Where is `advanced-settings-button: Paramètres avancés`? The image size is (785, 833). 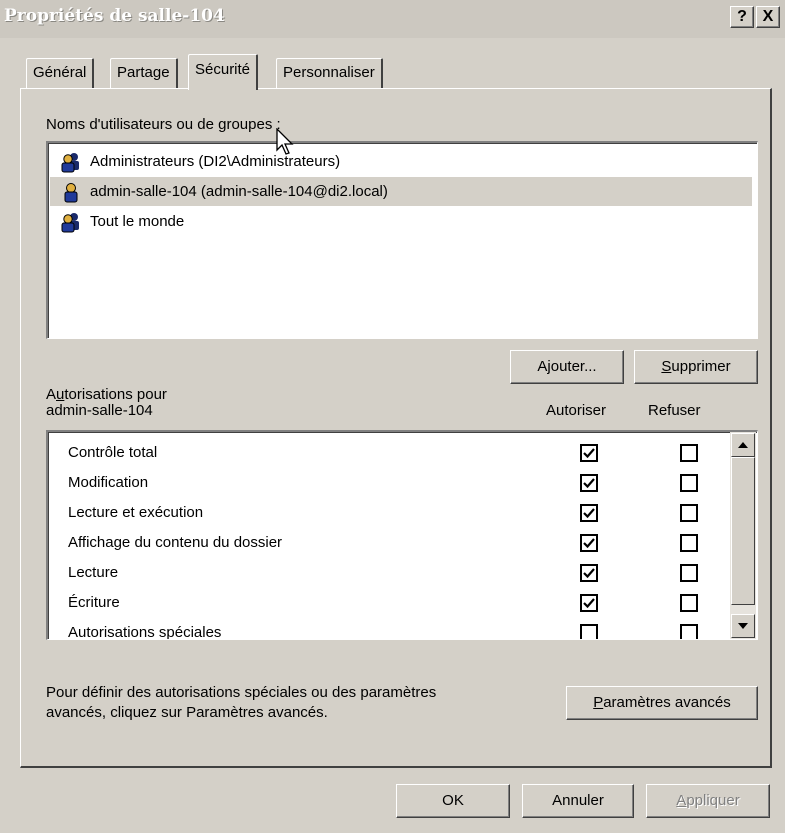
advanced-settings-button: Paramètres avancés is located at coordinates (662, 703).